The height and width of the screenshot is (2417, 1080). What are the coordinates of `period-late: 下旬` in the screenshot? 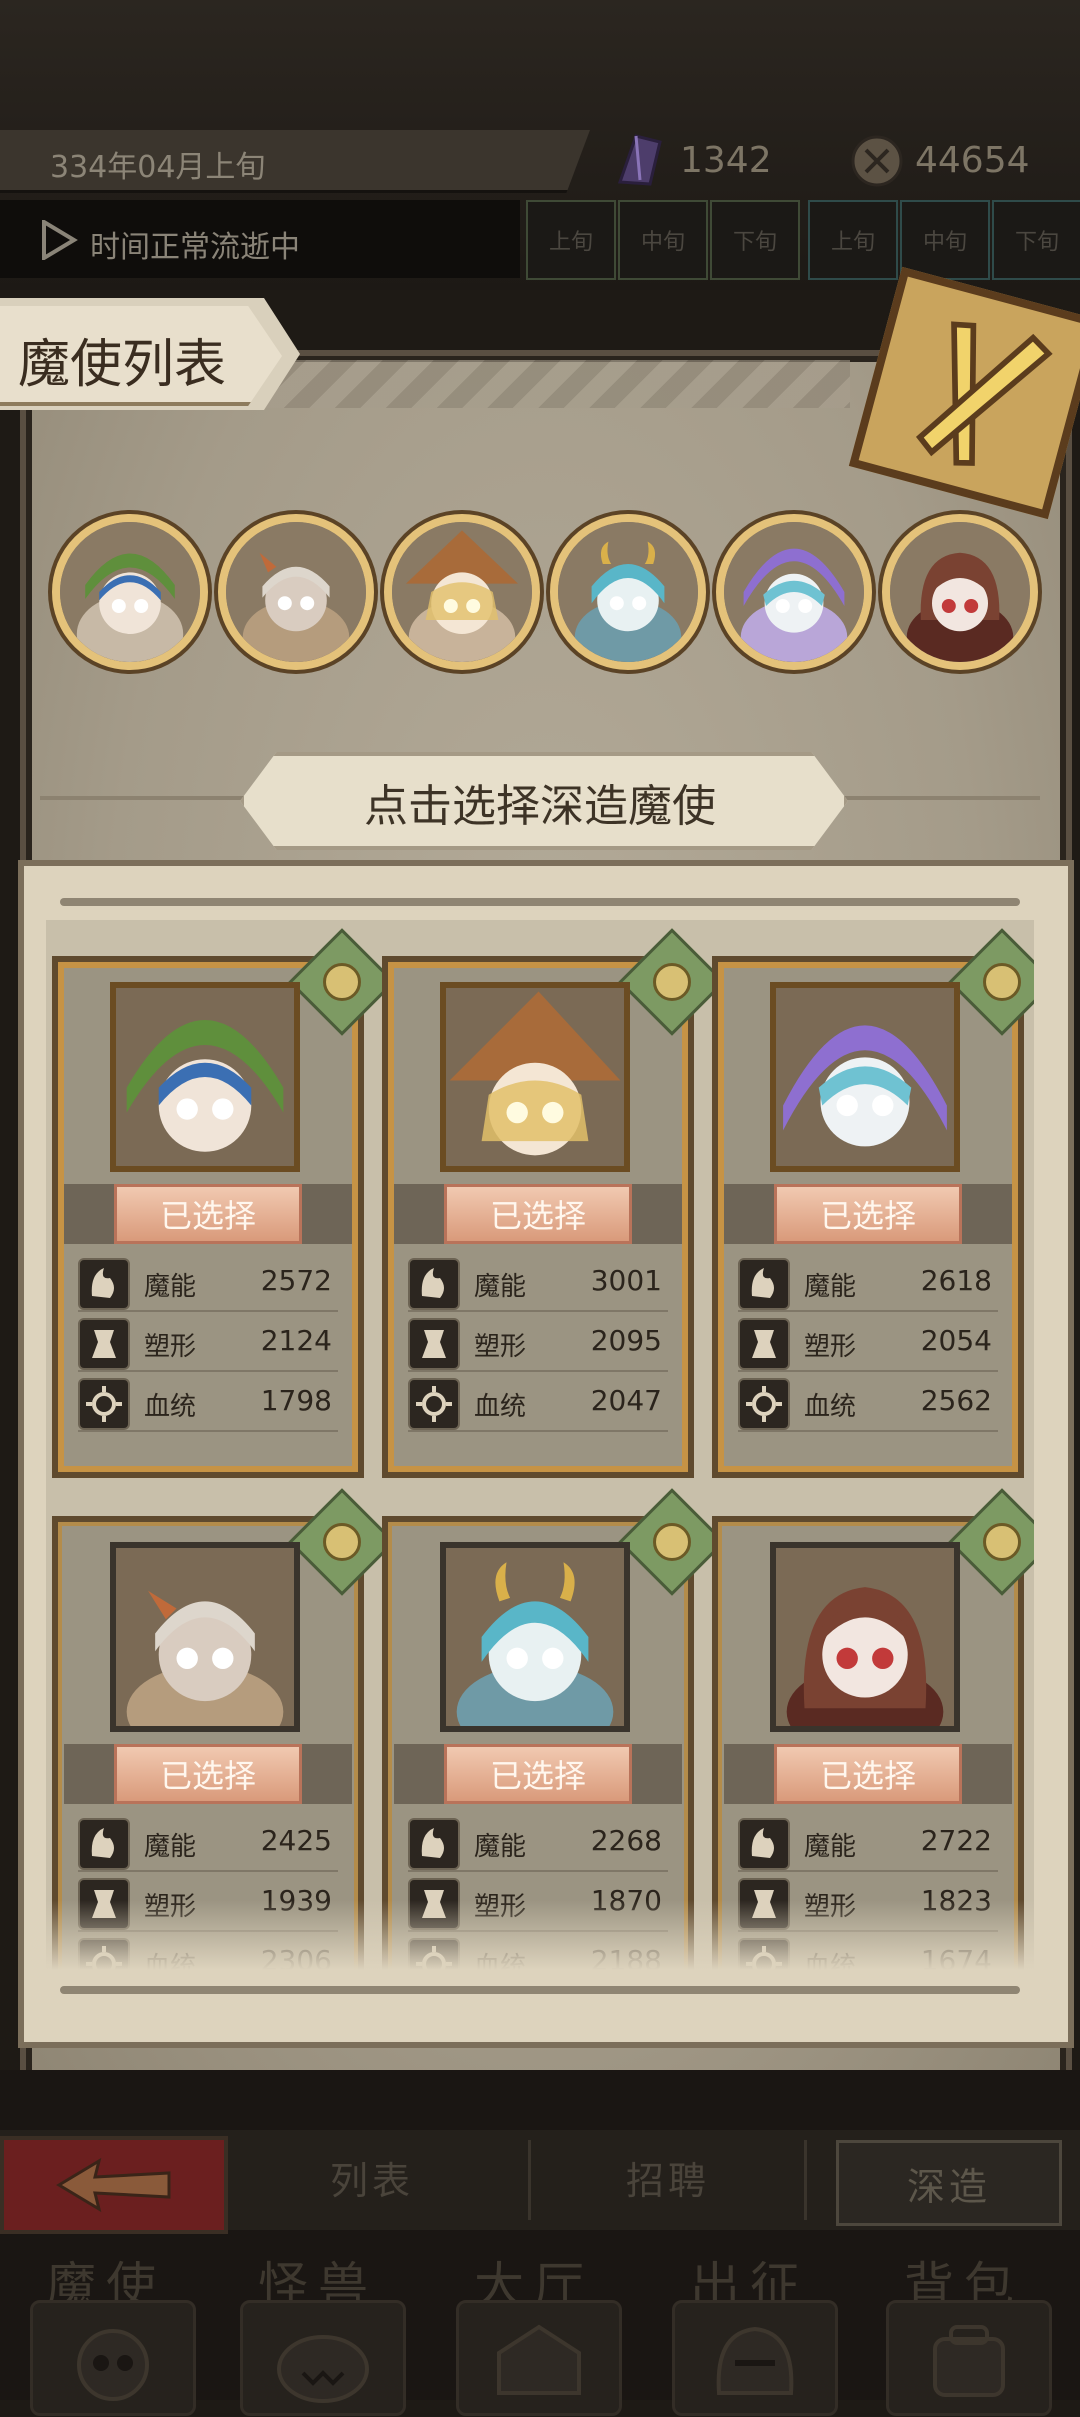 It's located at (755, 240).